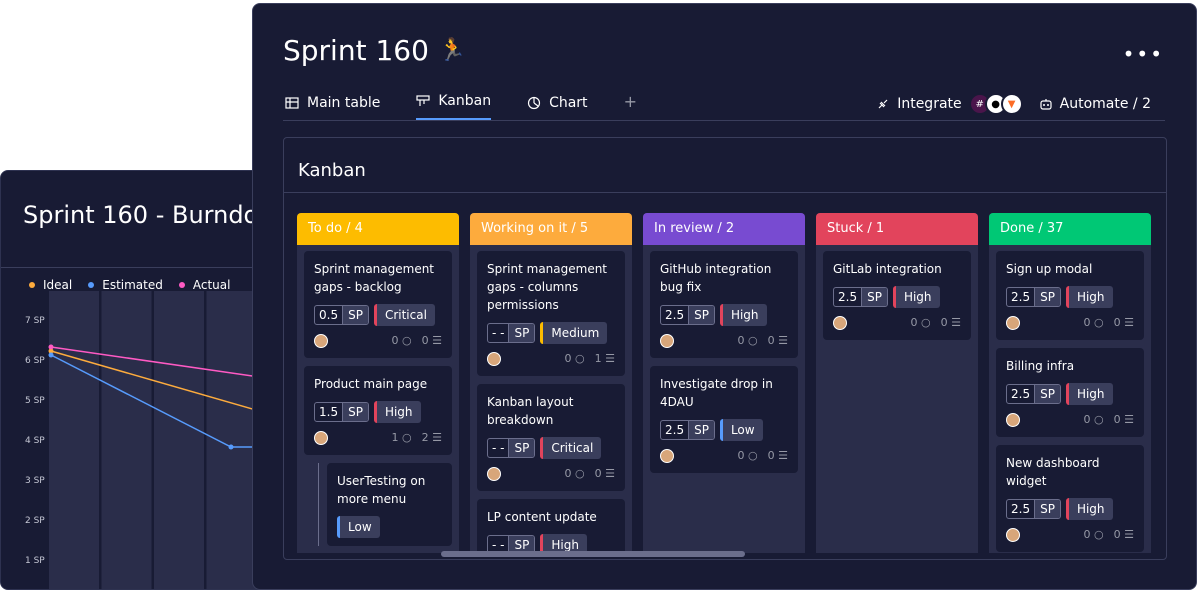 This screenshot has width=1201, height=595. Describe the element at coordinates (378, 229) in the screenshot. I see `column-header: To do / 4` at that location.